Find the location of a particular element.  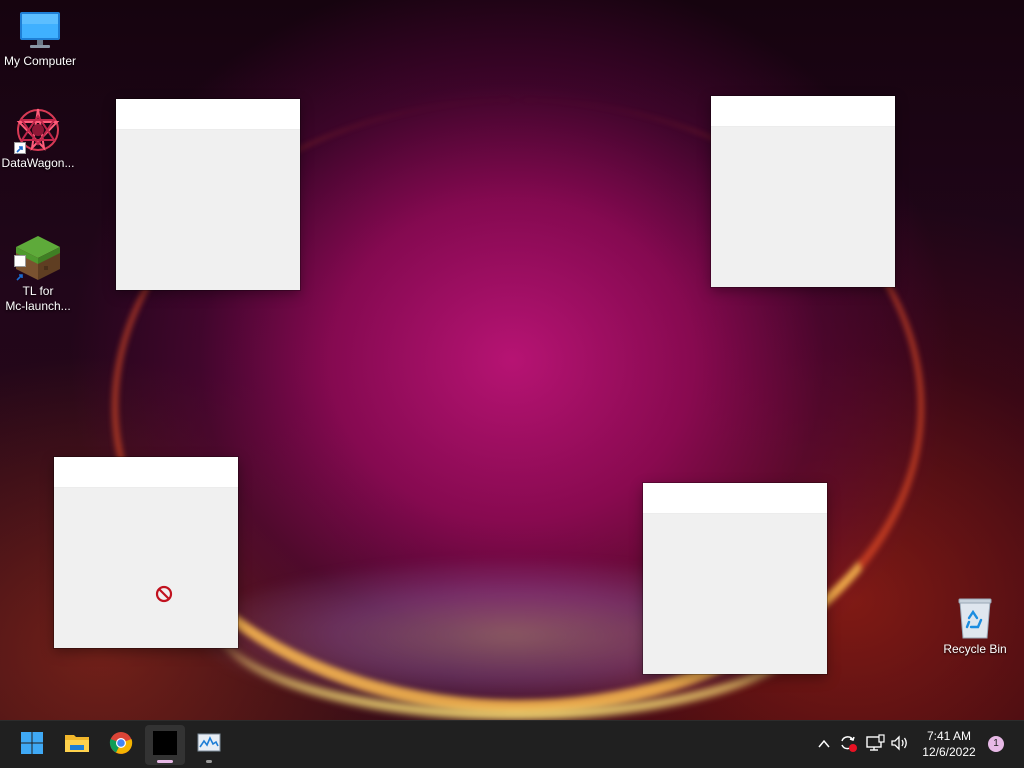

tray-sync-button is located at coordinates (848, 745).